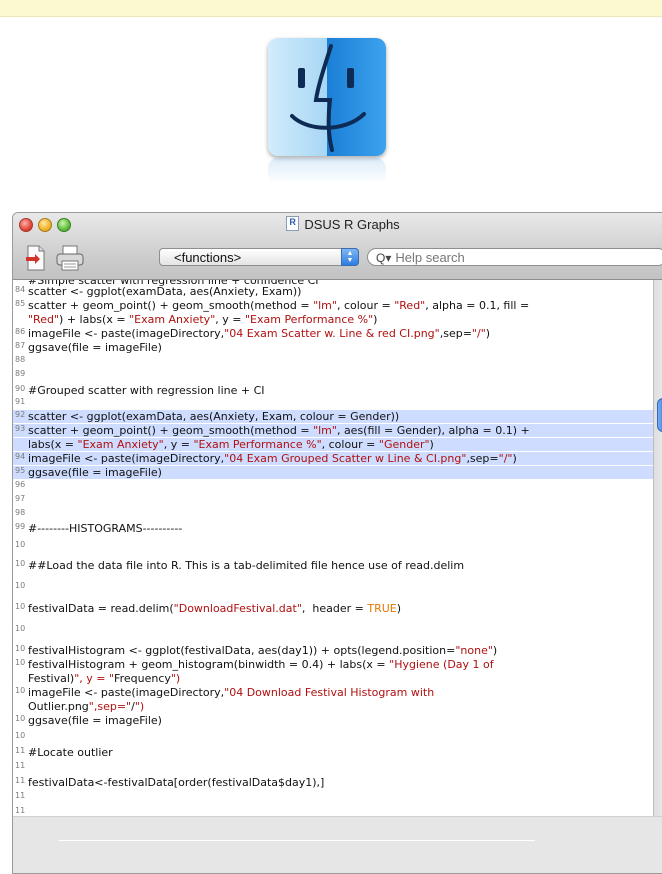 The height and width of the screenshot is (874, 662). I want to click on code-line: 97, so click(333, 500).